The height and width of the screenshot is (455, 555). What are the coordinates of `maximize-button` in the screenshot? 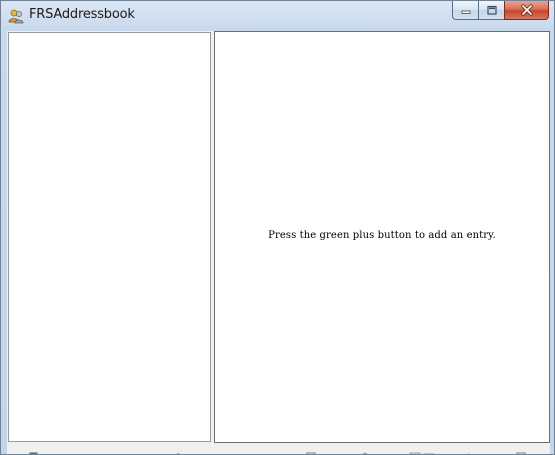 It's located at (491, 10).